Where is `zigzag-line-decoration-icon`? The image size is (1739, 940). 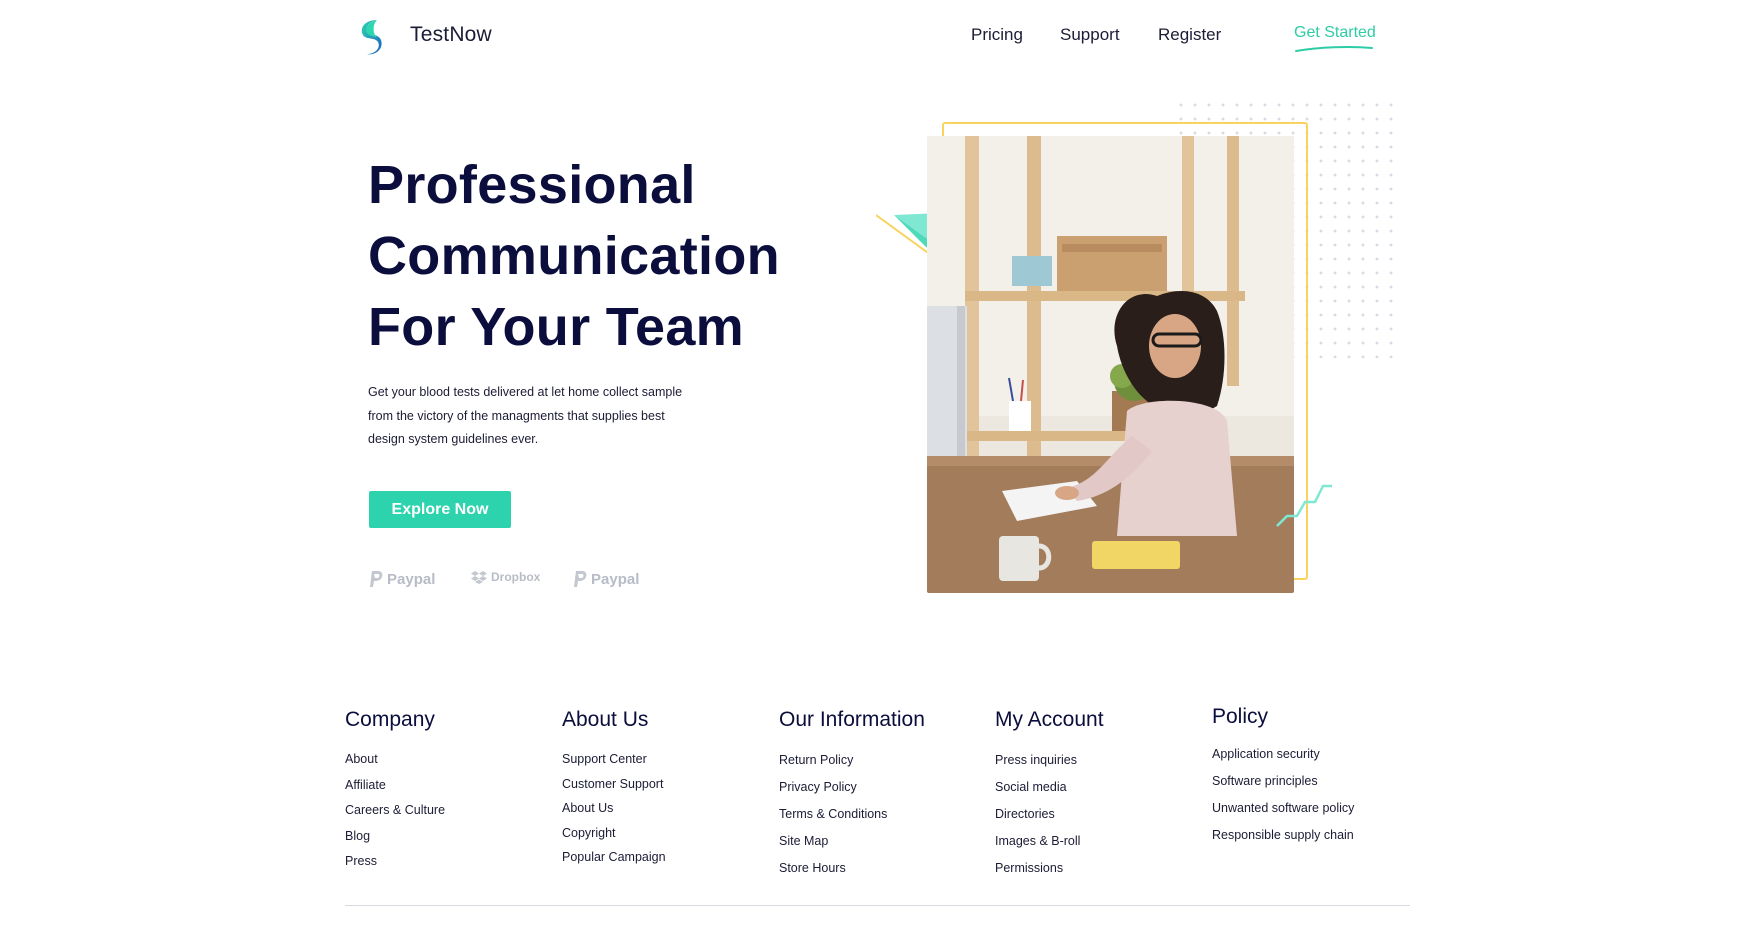
zigzag-line-decoration-icon is located at coordinates (1304, 505).